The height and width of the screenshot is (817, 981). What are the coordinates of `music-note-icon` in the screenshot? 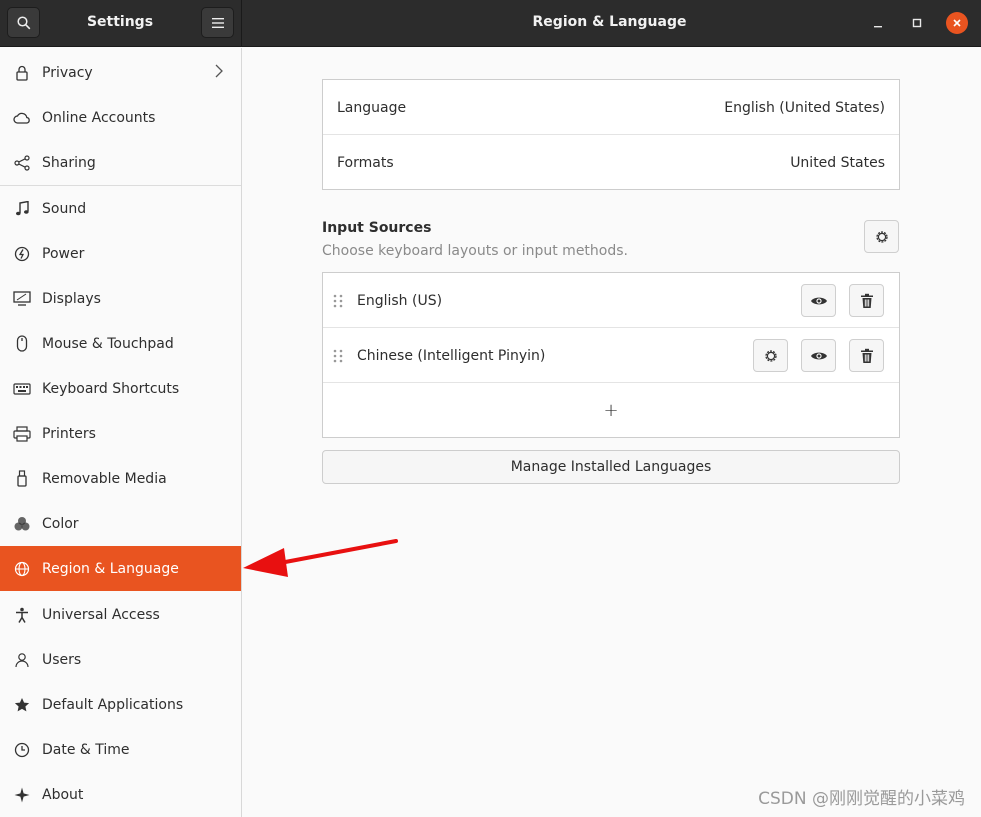 It's located at (22, 209).